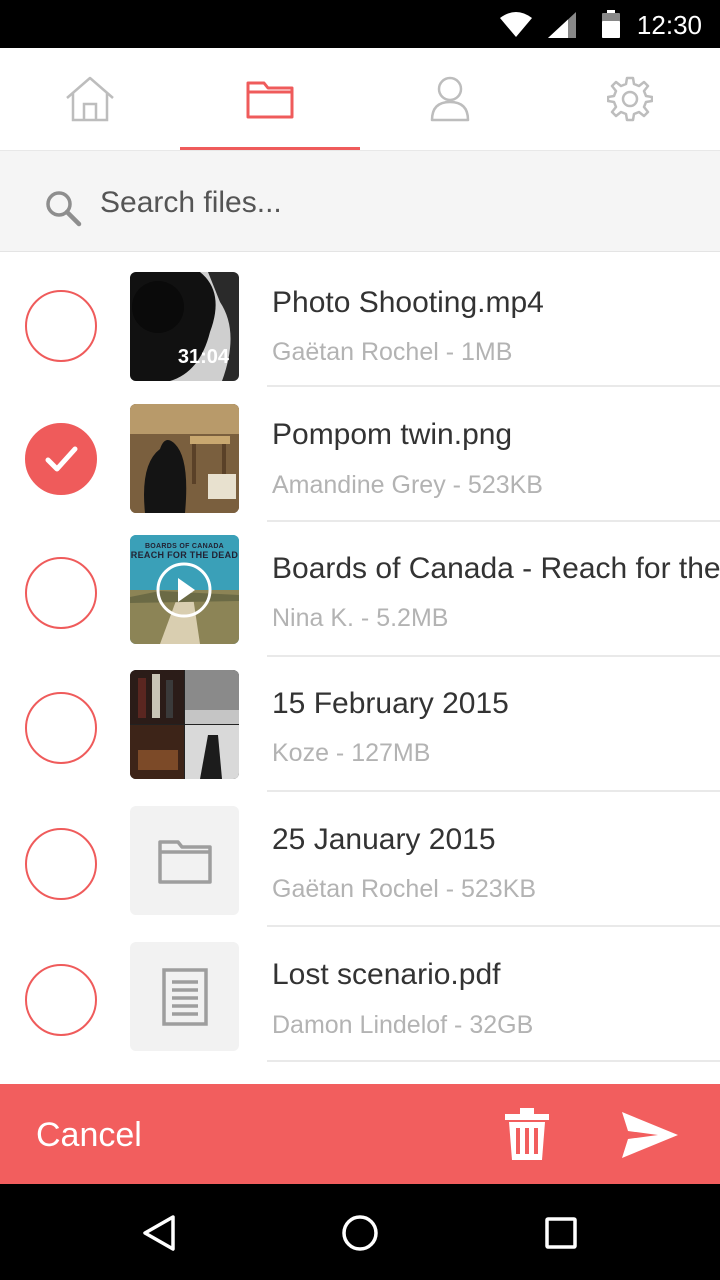  What do you see at coordinates (360, 618) in the screenshot?
I see `file-meta: Nina K. - 5.2MB` at bounding box center [360, 618].